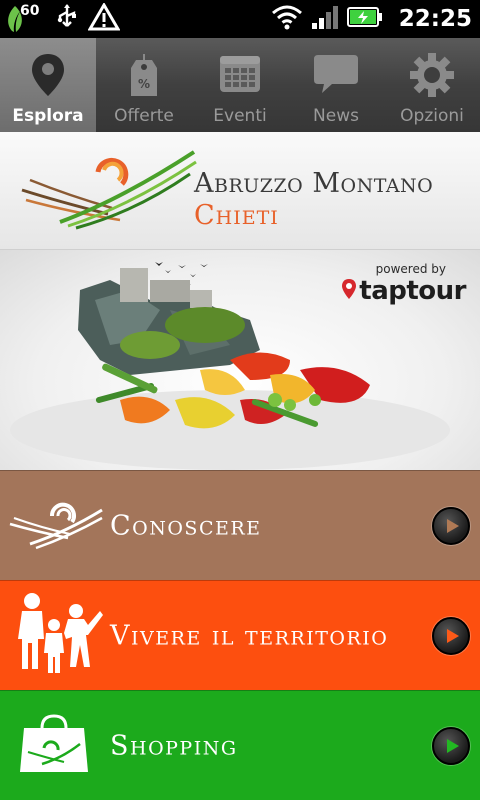 The image size is (480, 800). Describe the element at coordinates (174, 745) in the screenshot. I see `menu-label: Shopping` at that location.